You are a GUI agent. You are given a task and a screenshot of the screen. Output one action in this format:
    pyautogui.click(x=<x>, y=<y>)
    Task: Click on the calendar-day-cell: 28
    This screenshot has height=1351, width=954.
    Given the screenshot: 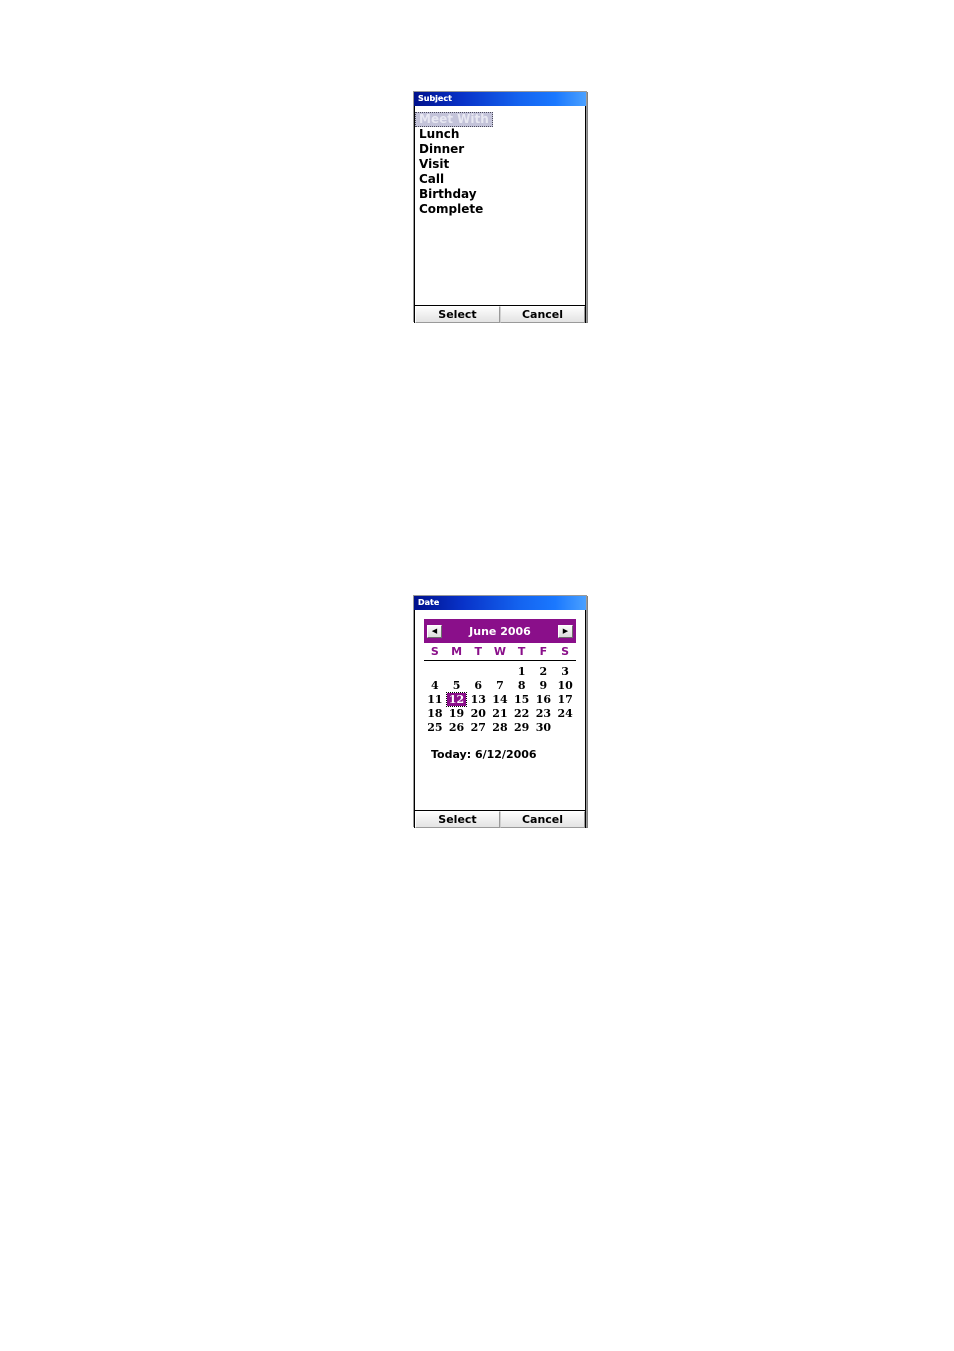 What is the action you would take?
    pyautogui.click(x=500, y=727)
    